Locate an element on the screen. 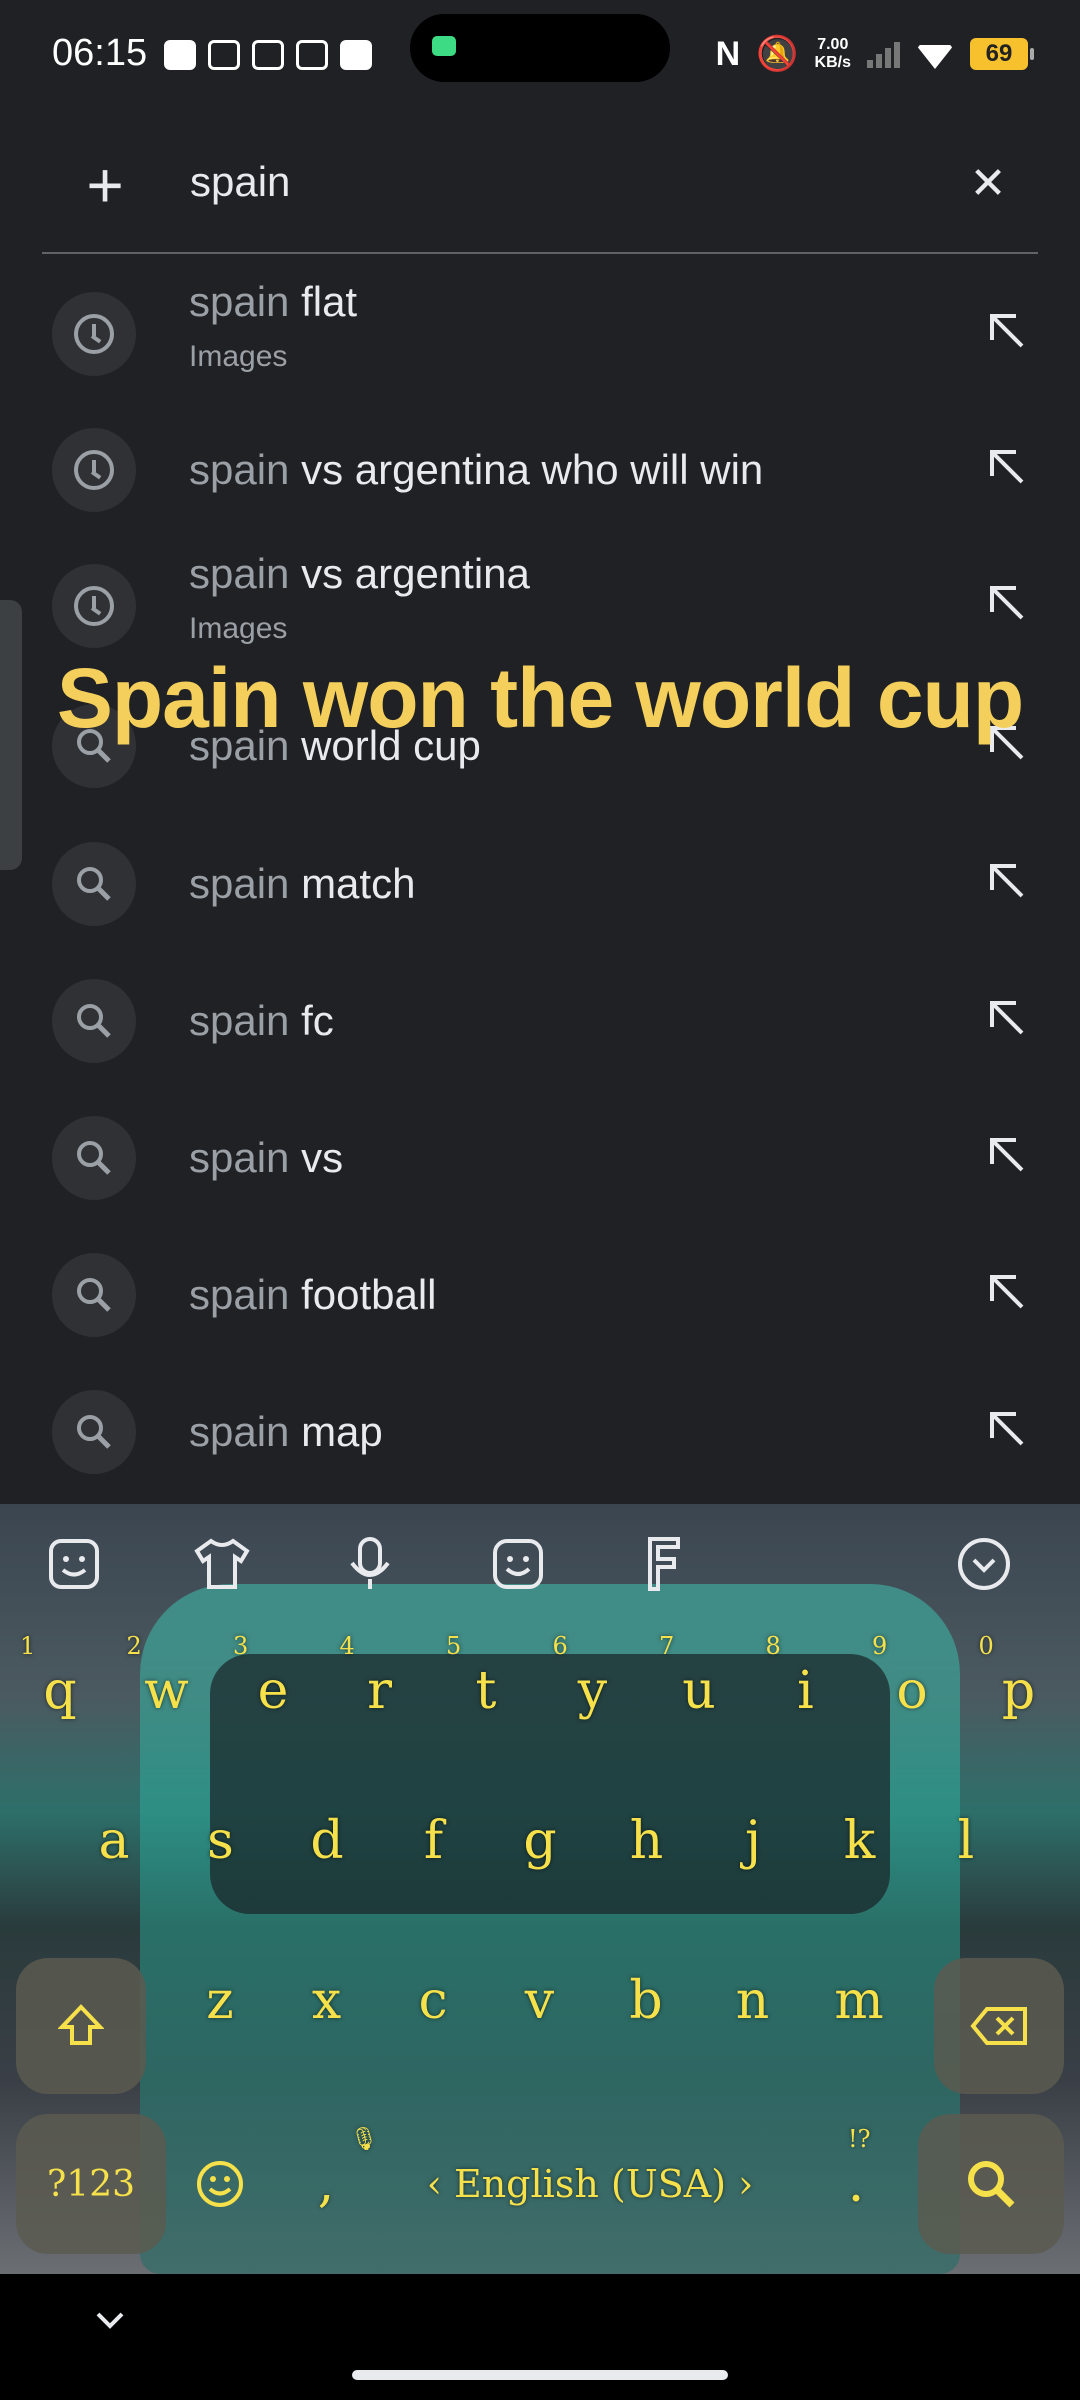 Image resolution: width=1080 pixels, height=2400 pixels. theme-shirt-icon is located at coordinates (222, 1564).